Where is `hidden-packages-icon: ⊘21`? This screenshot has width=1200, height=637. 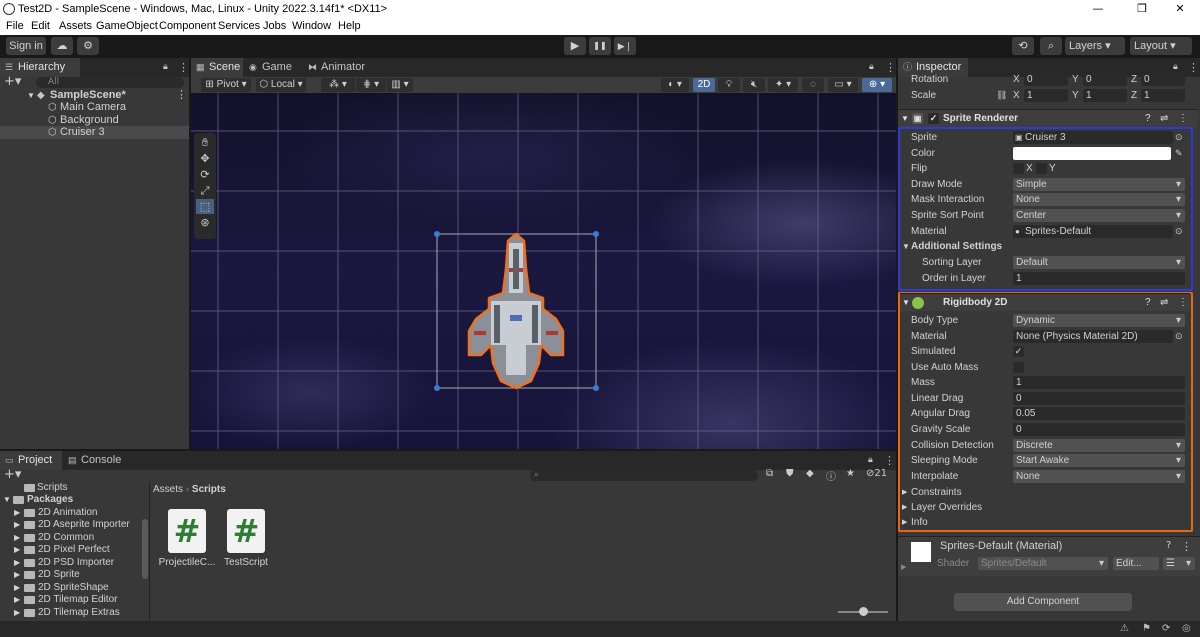
hidden-packages-icon: ⊘21 is located at coordinates (876, 473).